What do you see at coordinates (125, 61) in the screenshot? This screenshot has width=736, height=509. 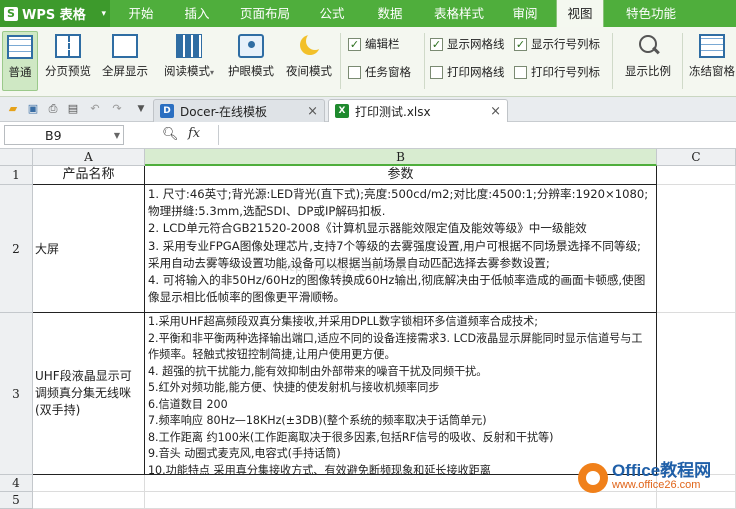 I see `fullscreen-button: 全屏显示` at bounding box center [125, 61].